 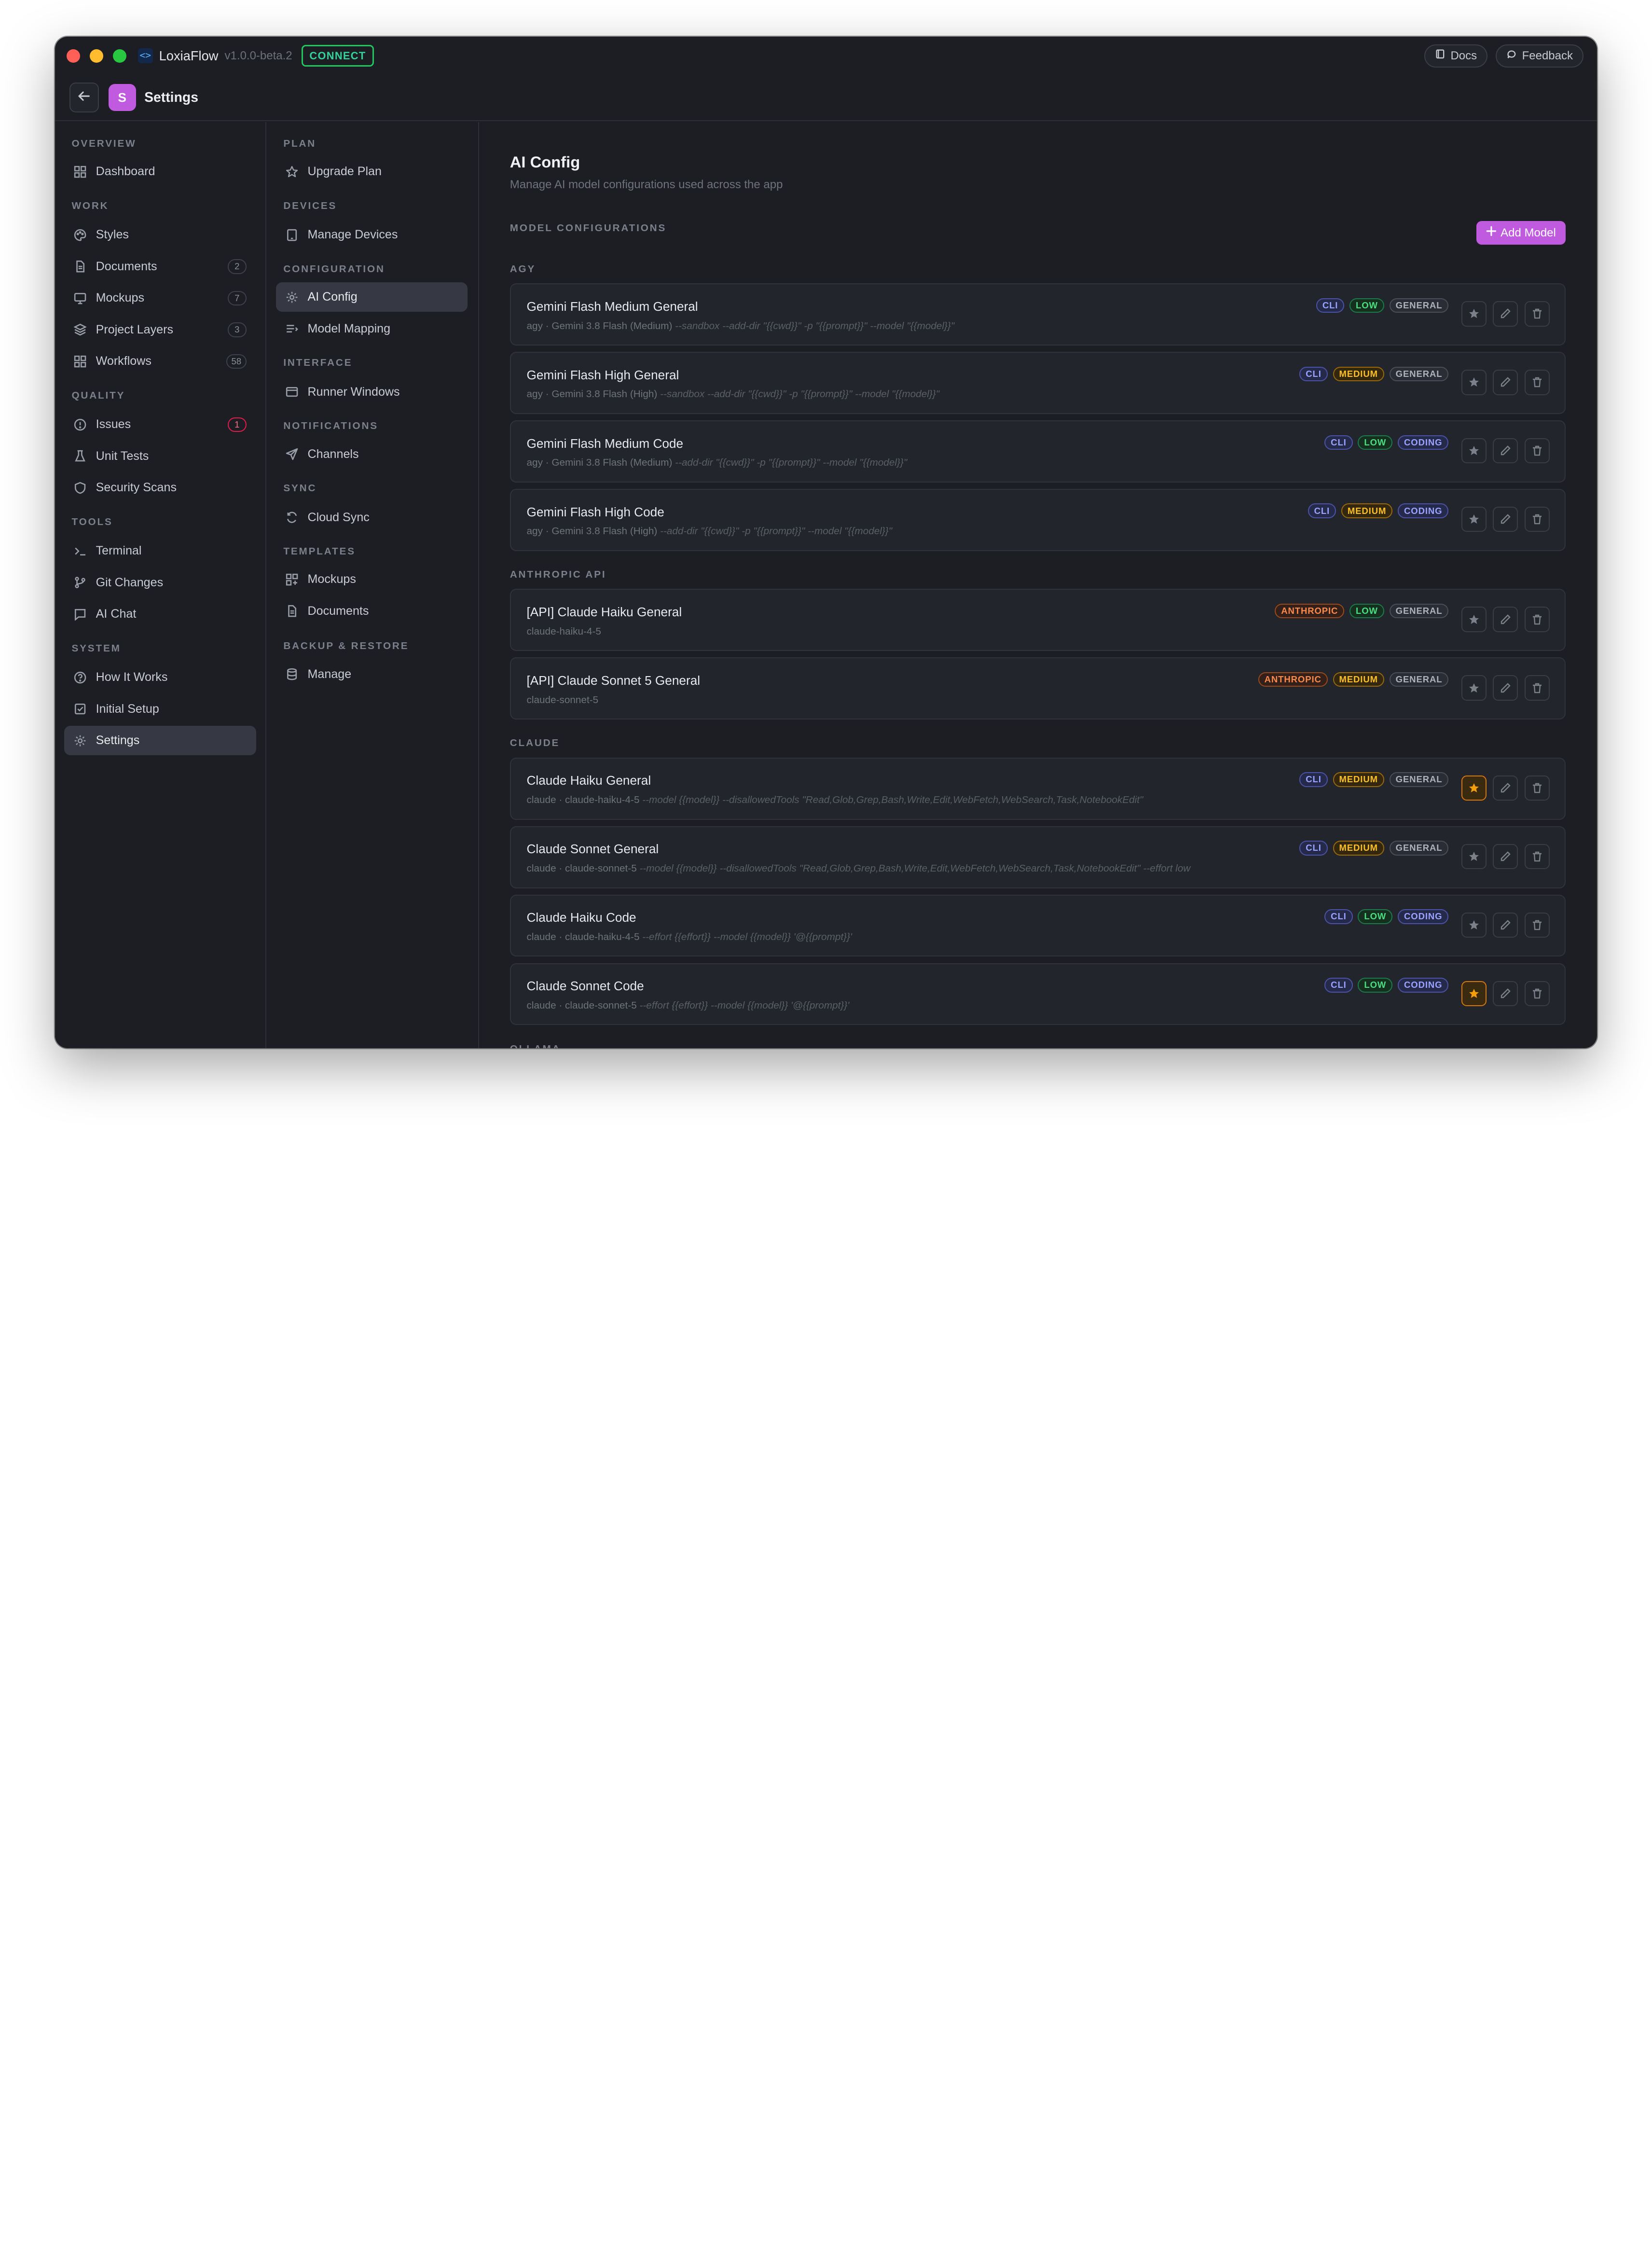 What do you see at coordinates (160, 709) in the screenshot?
I see `sidebar-item-initial-setup: Initial Setup` at bounding box center [160, 709].